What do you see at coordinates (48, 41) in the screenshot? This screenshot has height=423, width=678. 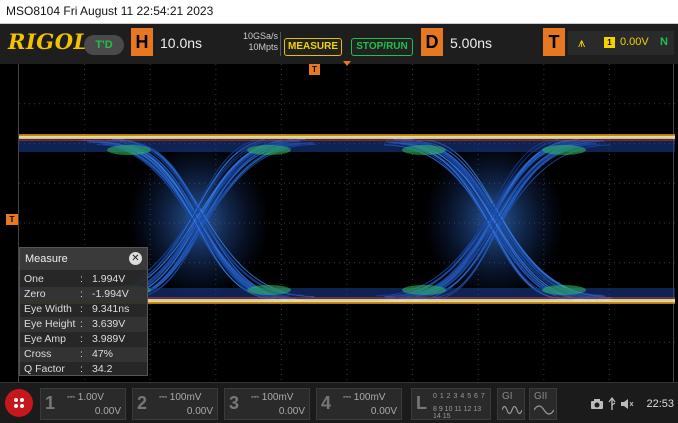 I see `rigol-logo: RIGOL` at bounding box center [48, 41].